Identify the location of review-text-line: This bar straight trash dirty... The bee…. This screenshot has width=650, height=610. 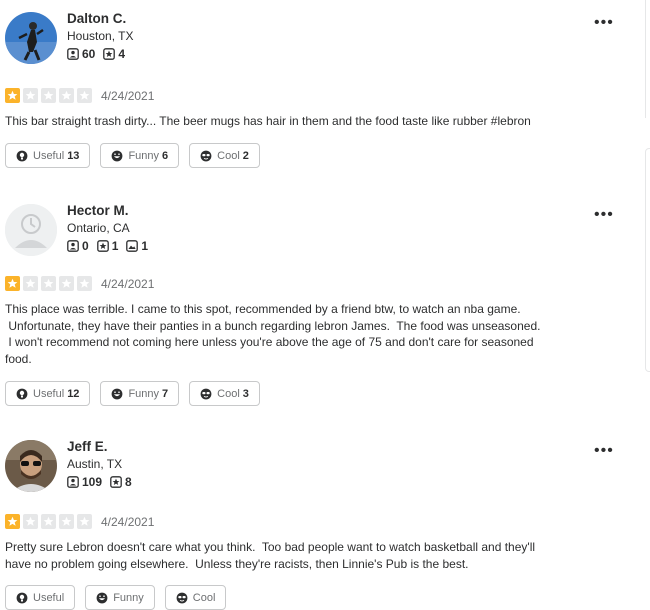
(268, 121).